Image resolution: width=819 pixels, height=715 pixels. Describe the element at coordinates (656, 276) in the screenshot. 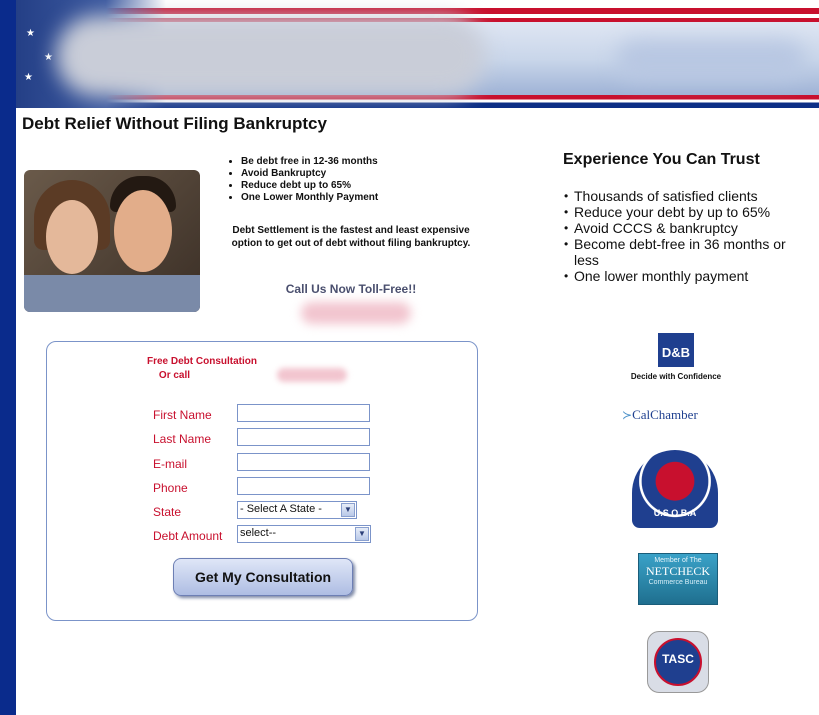

I see `trust-item: • One lower monthly payment` at that location.